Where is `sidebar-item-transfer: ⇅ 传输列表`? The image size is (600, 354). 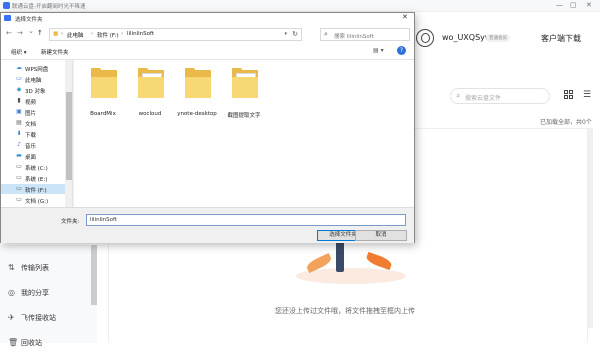 sidebar-item-transfer: ⇅ 传输列表 is located at coordinates (48, 268).